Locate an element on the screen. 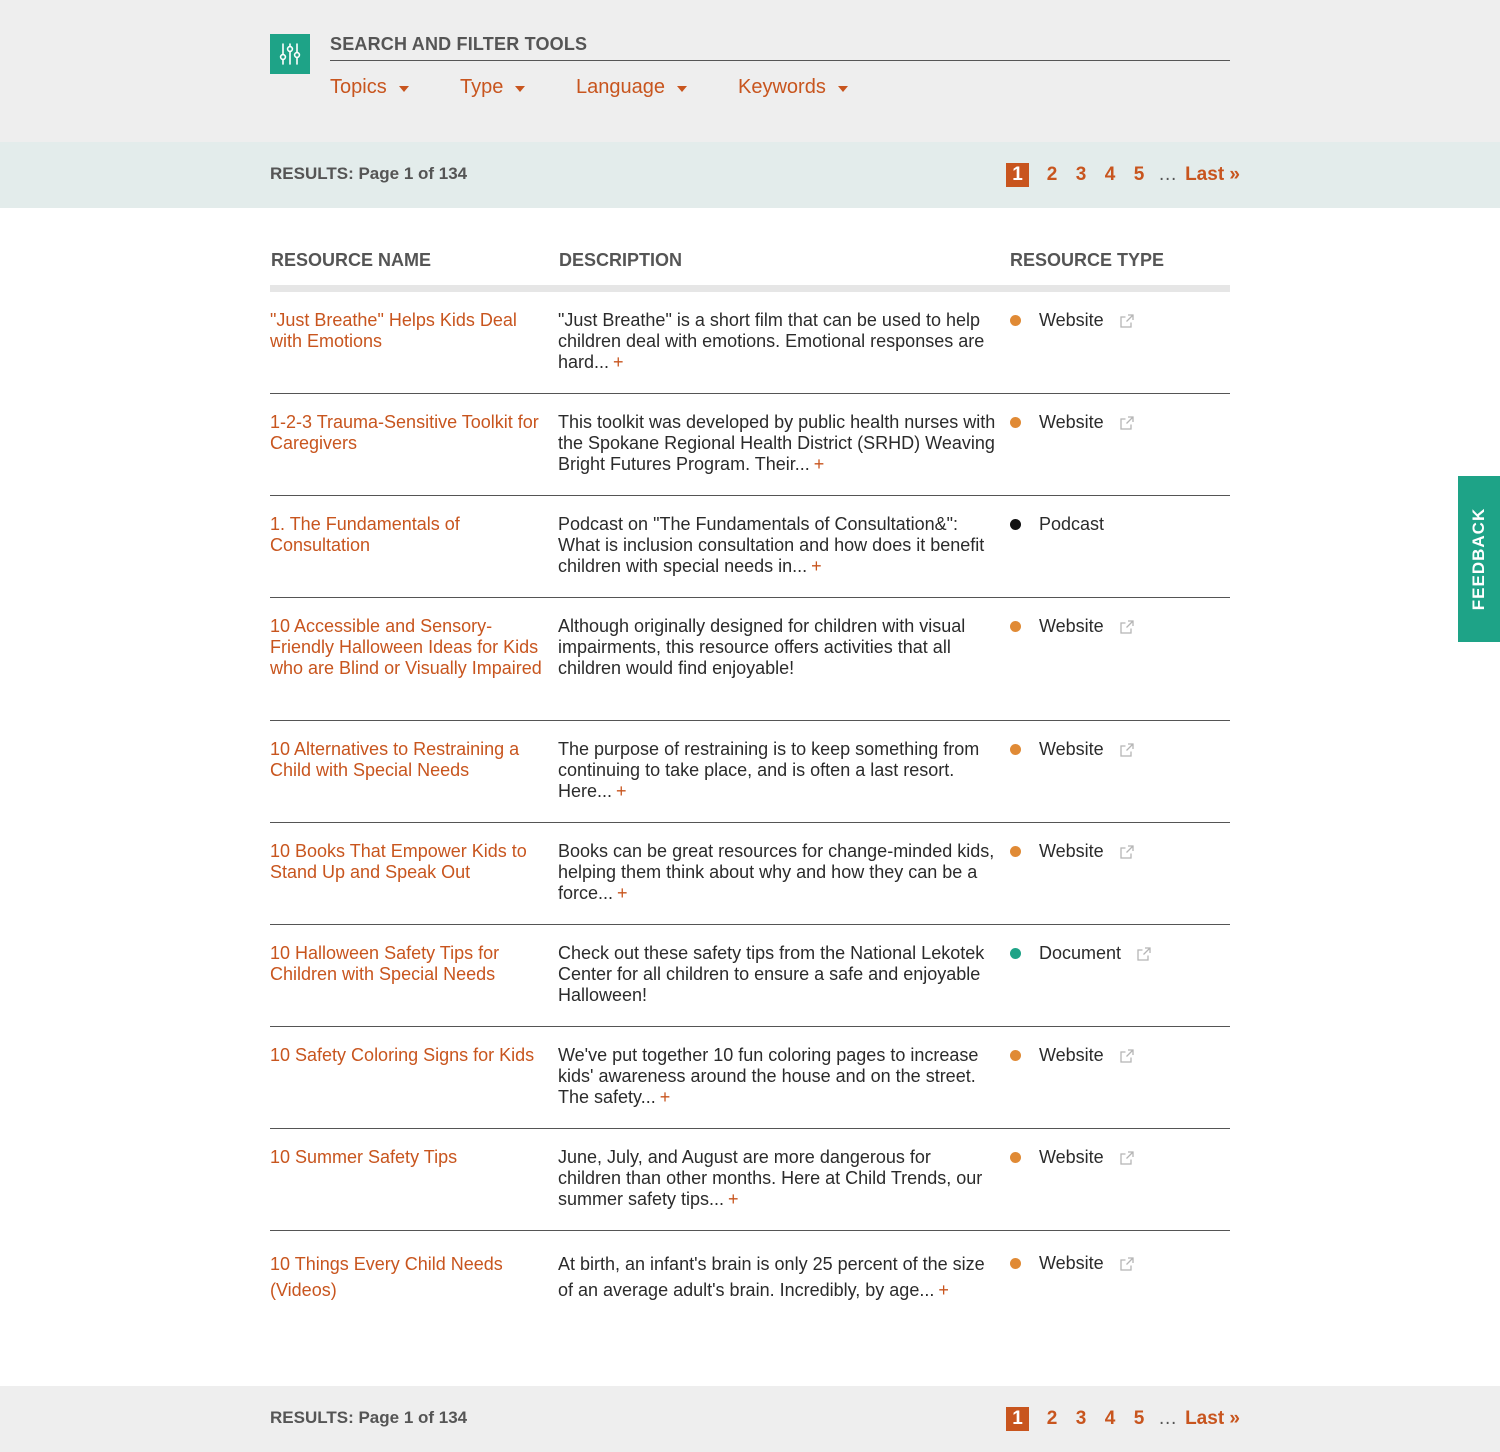  resource-name-link: 1. The Fundamentals of Consultation is located at coordinates (407, 535).